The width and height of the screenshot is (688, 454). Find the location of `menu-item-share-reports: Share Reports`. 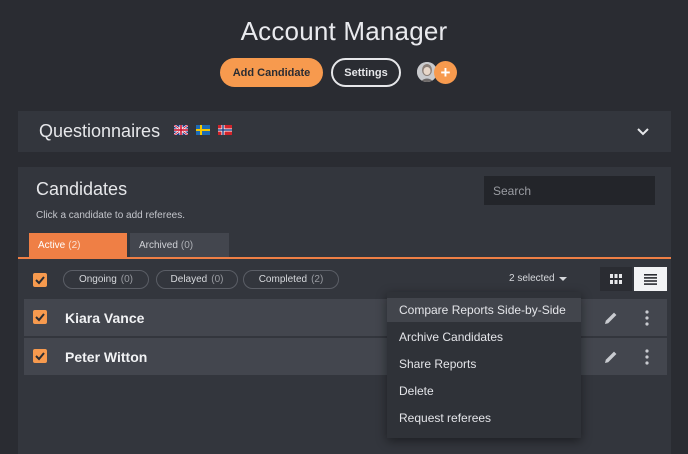

menu-item-share-reports: Share Reports is located at coordinates (484, 364).